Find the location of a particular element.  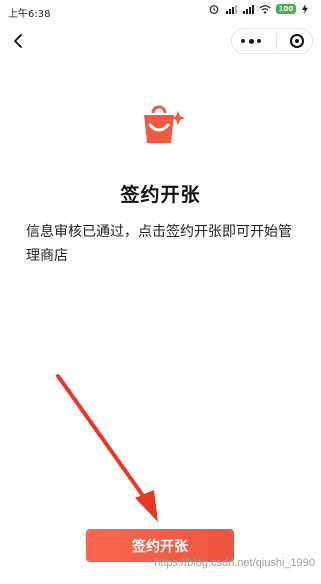

status-icons: 100 is located at coordinates (260, 9).